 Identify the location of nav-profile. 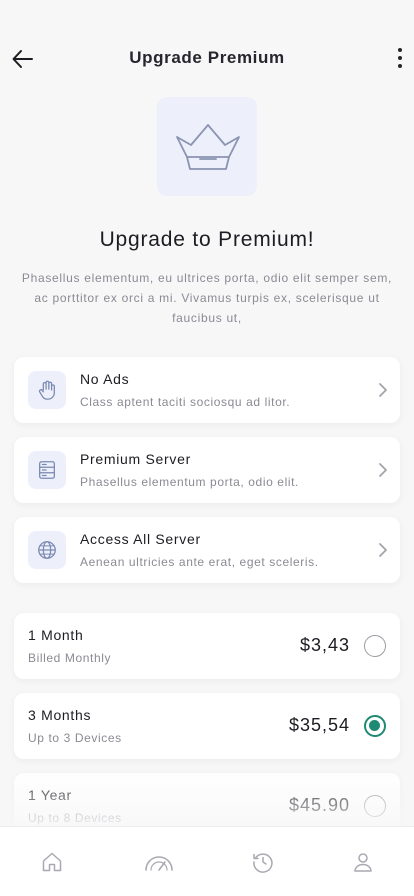
(363, 862).